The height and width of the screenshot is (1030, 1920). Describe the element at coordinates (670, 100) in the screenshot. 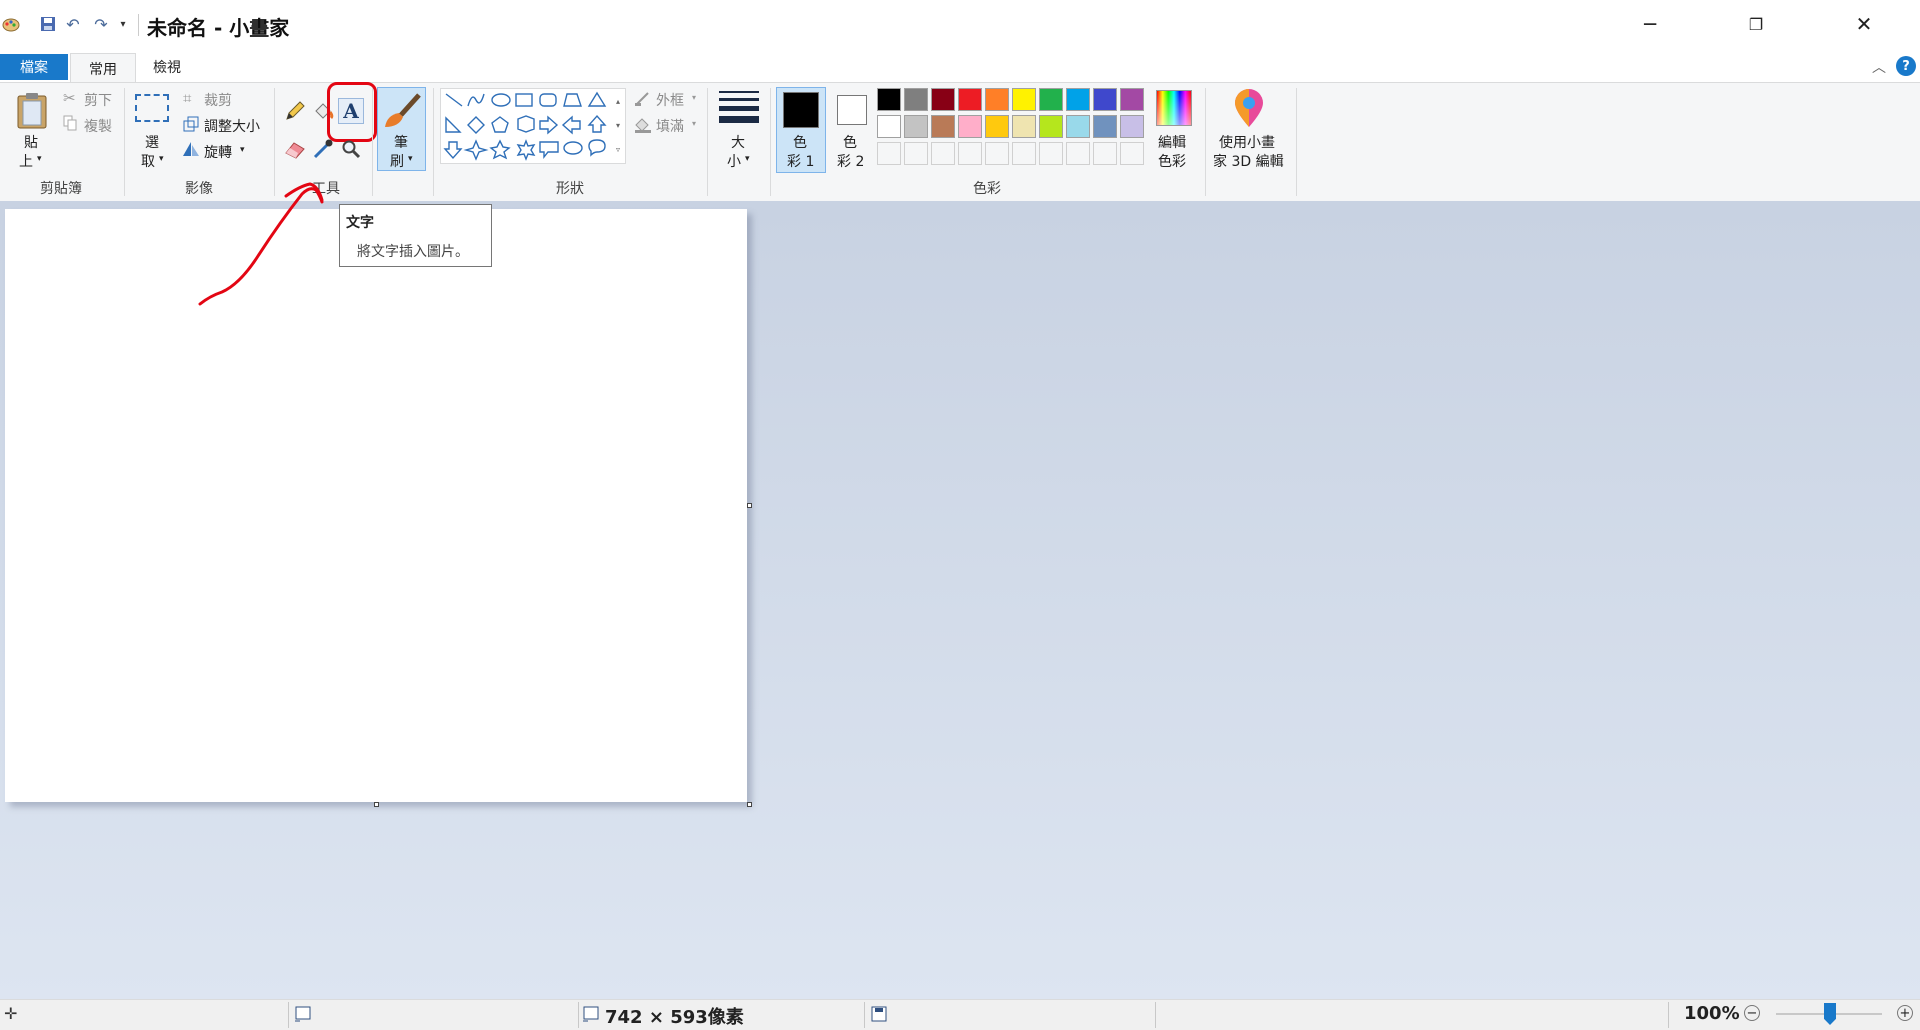

I see `outline-button: 外框` at that location.